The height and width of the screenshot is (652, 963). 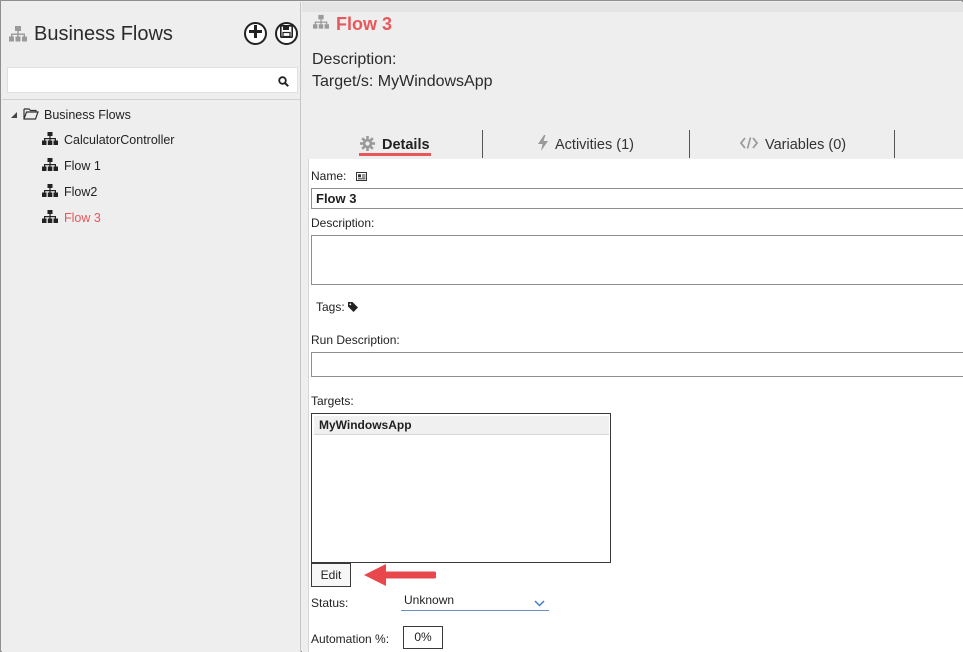 What do you see at coordinates (539, 603) in the screenshot?
I see `chevron-down-icon` at bounding box center [539, 603].